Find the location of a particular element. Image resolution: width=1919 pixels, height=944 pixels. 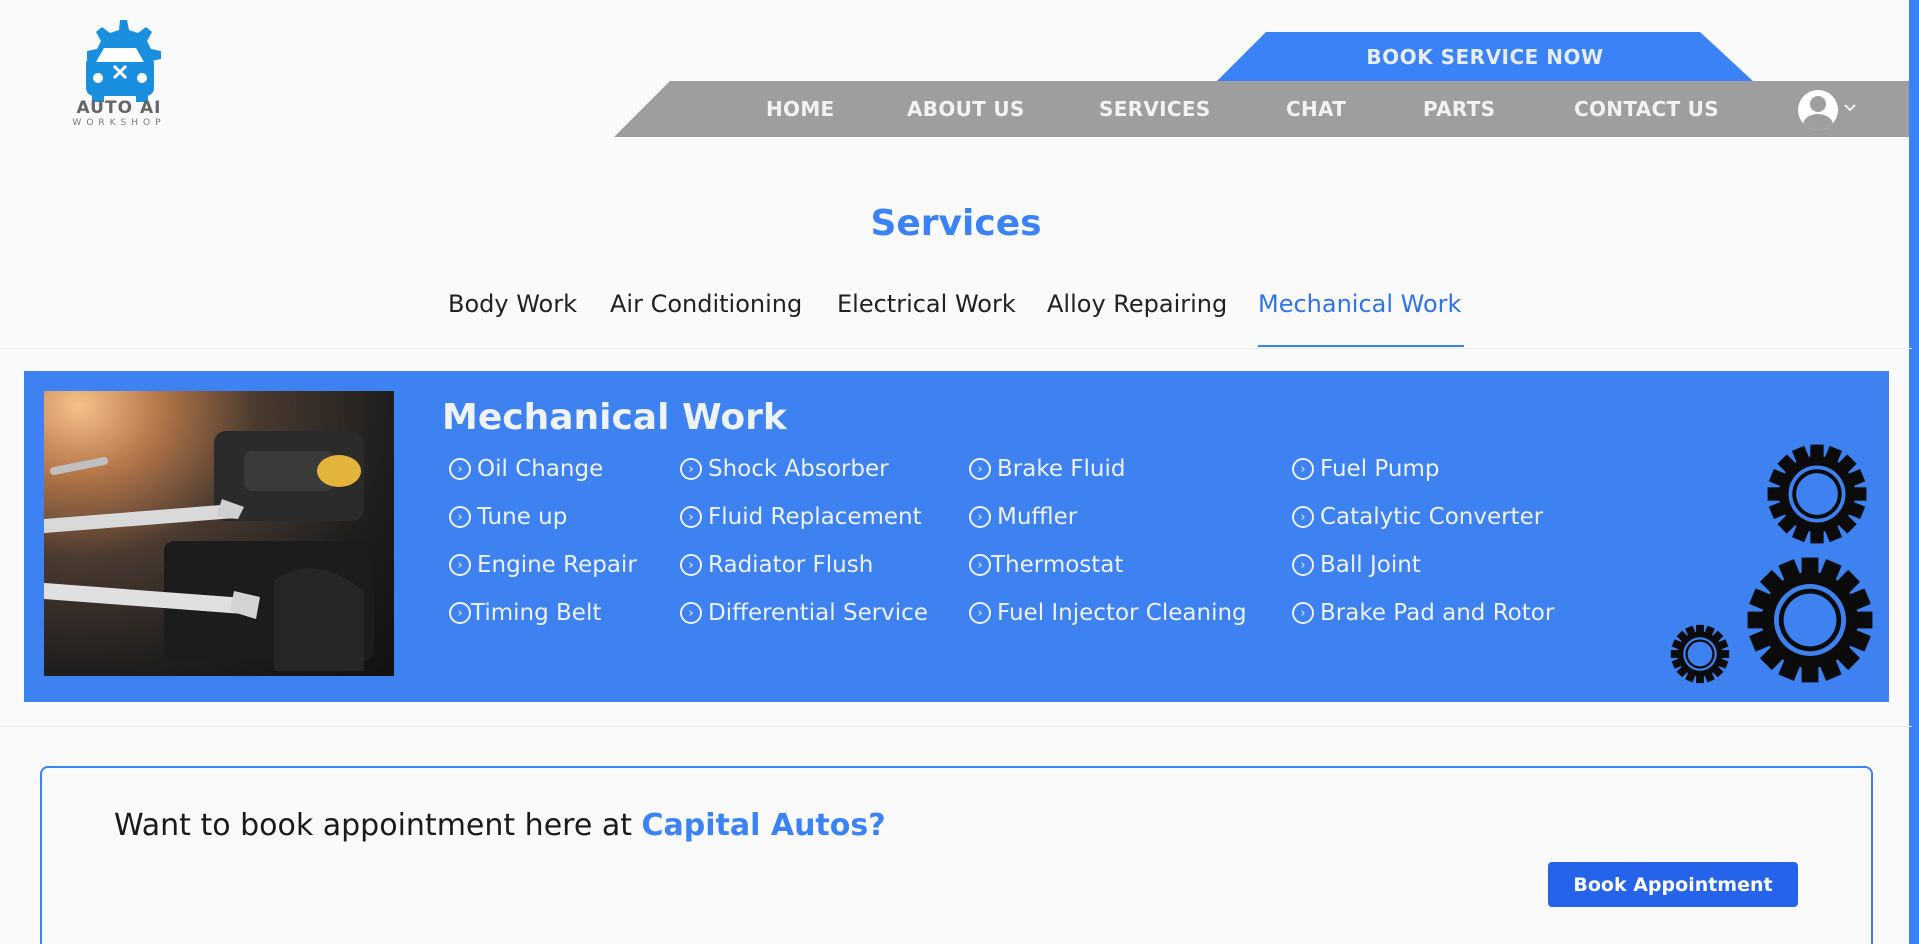

book-service-now-button: BOOK SERVICE NOW is located at coordinates (1485, 57).